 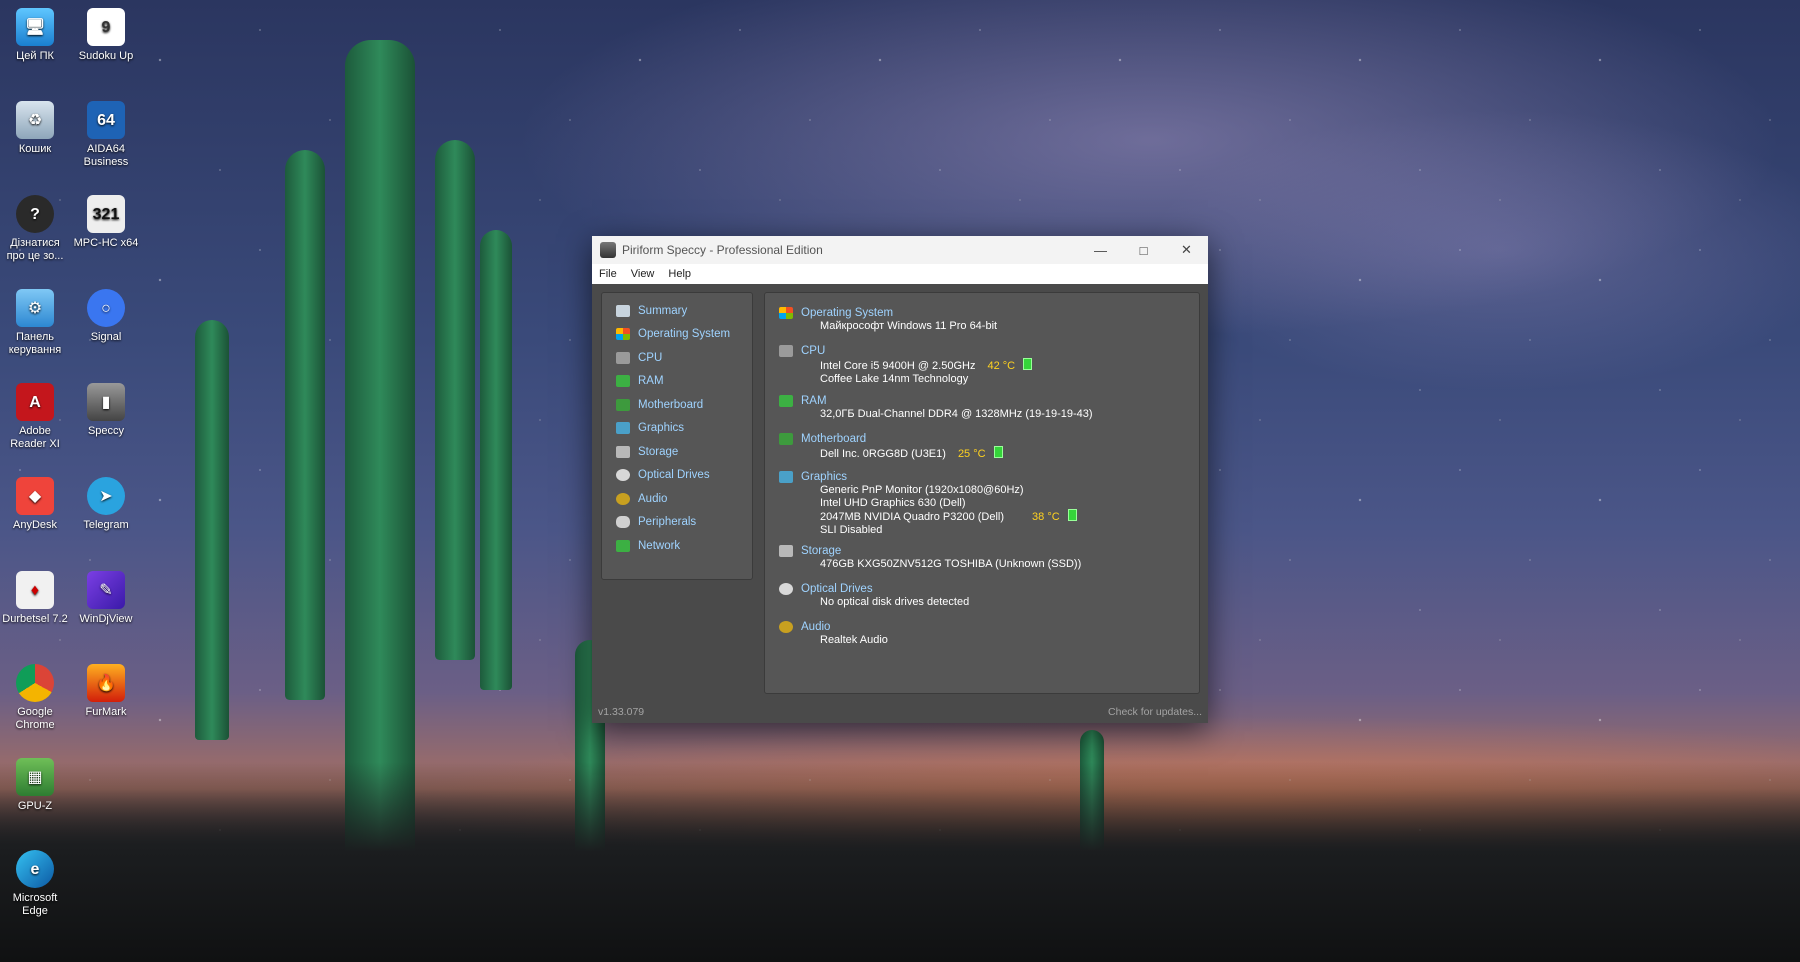 I want to click on section-title: Audio, so click(x=816, y=626).